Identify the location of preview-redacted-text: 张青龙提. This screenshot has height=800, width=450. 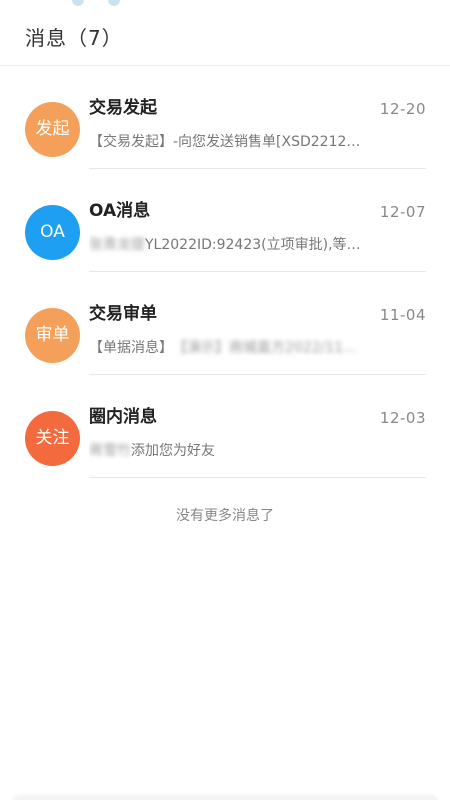
(117, 245).